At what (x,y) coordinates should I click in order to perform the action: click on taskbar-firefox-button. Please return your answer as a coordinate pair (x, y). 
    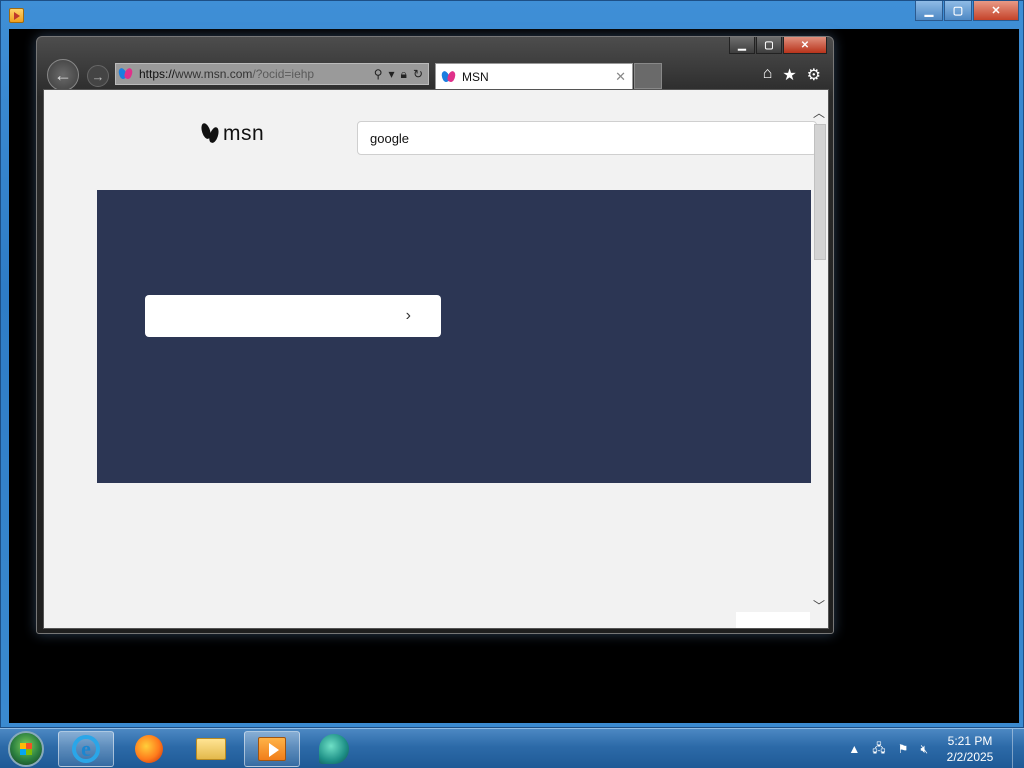
    Looking at the image, I should click on (149, 749).